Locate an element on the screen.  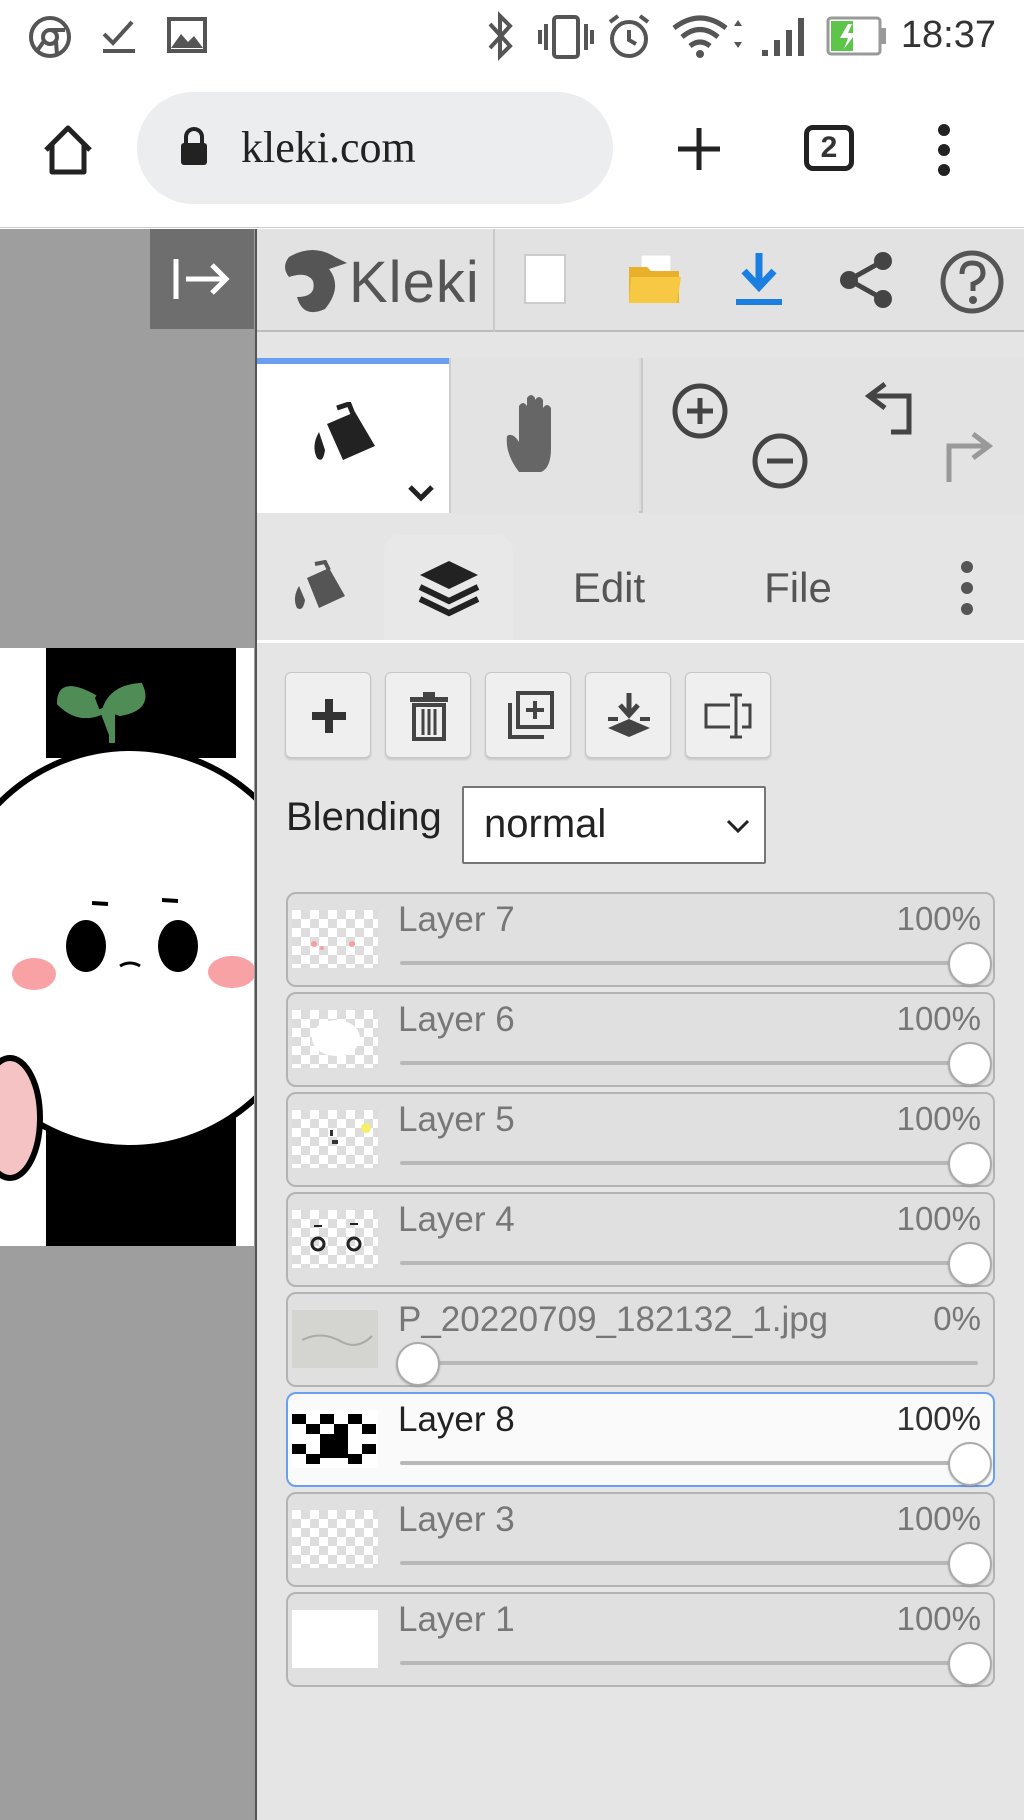
tab-layers is located at coordinates (448, 587).